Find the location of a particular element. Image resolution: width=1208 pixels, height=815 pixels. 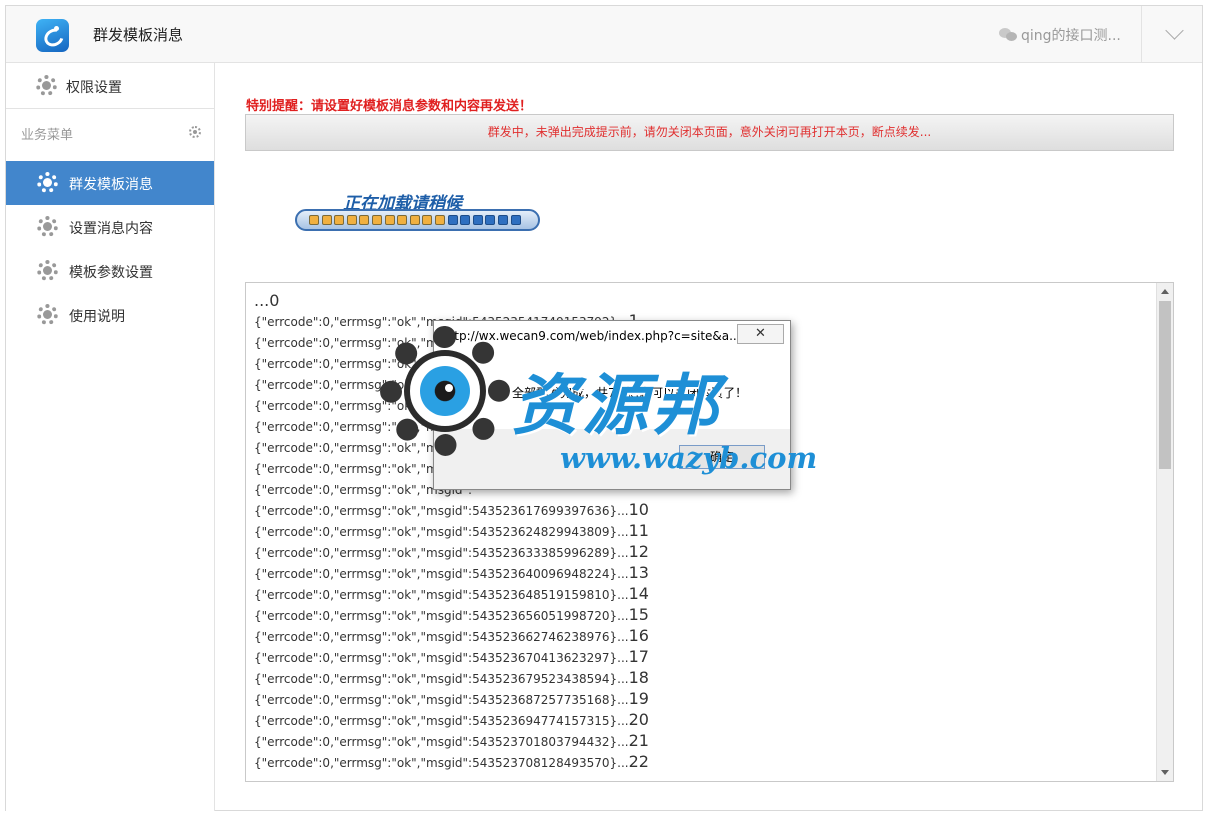

log-index: 13 is located at coordinates (638, 572).